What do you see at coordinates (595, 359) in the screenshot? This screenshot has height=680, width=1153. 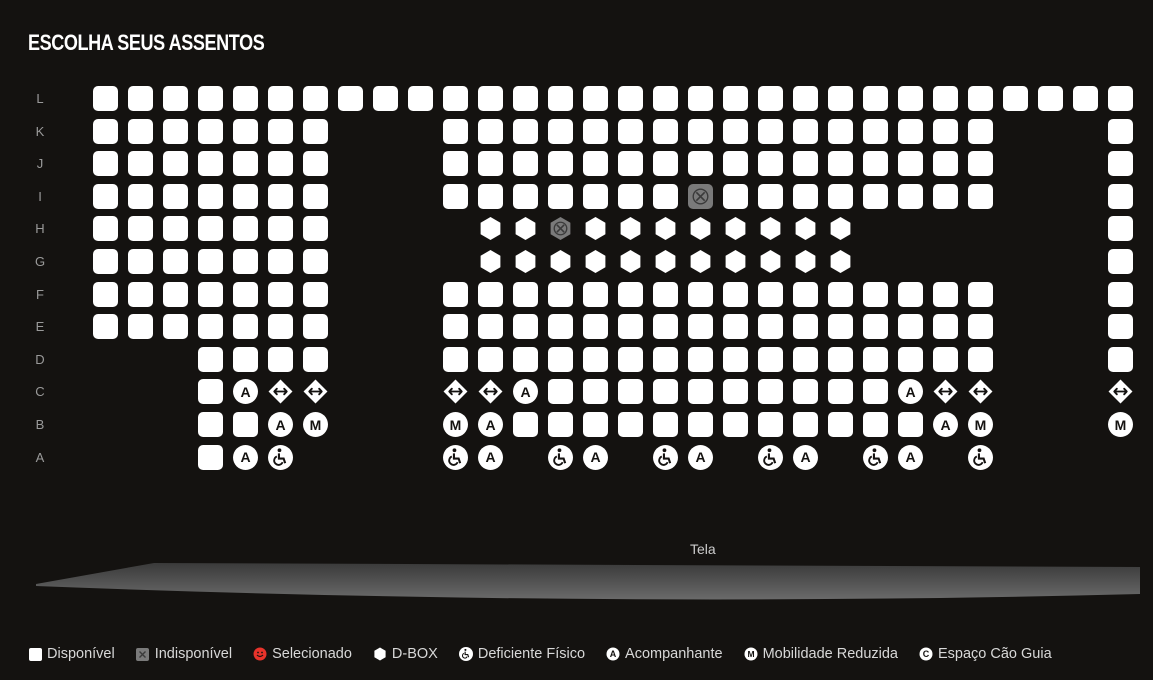 I see `seat-d15` at bounding box center [595, 359].